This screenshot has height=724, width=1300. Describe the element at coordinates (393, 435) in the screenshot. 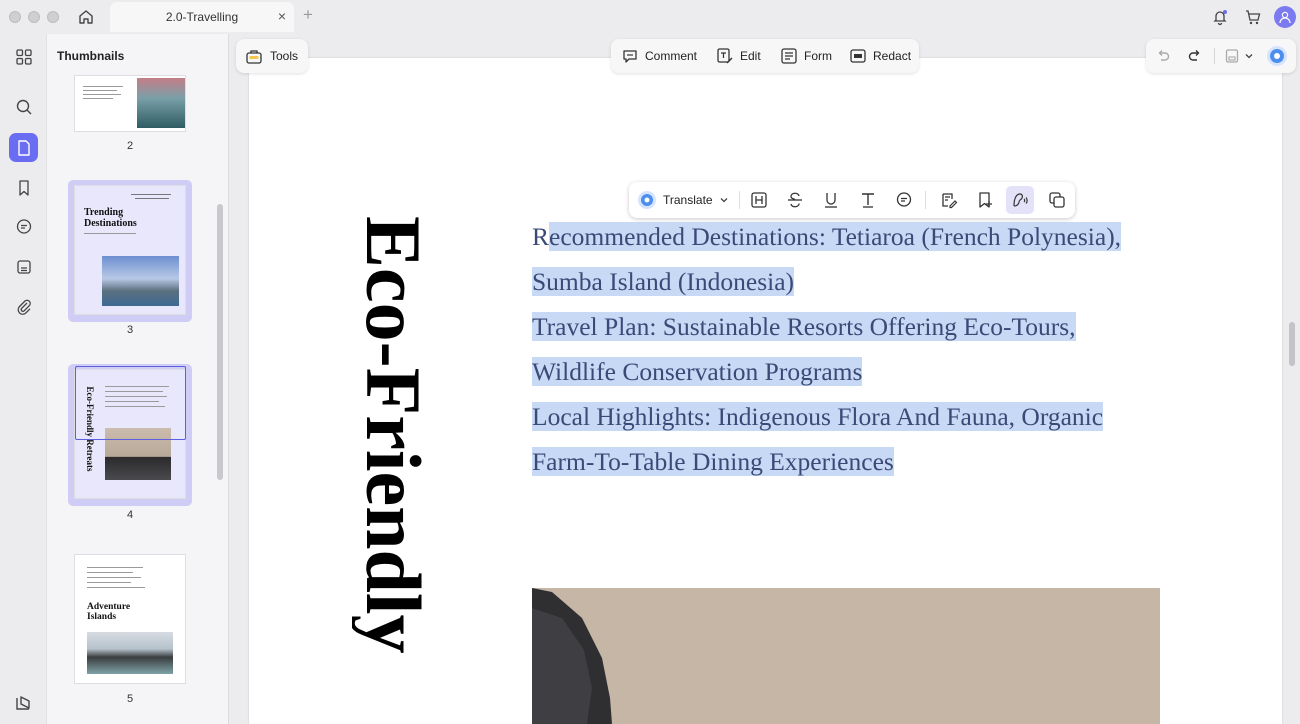

I see `vertical-title-text: Eco-Friendly` at that location.